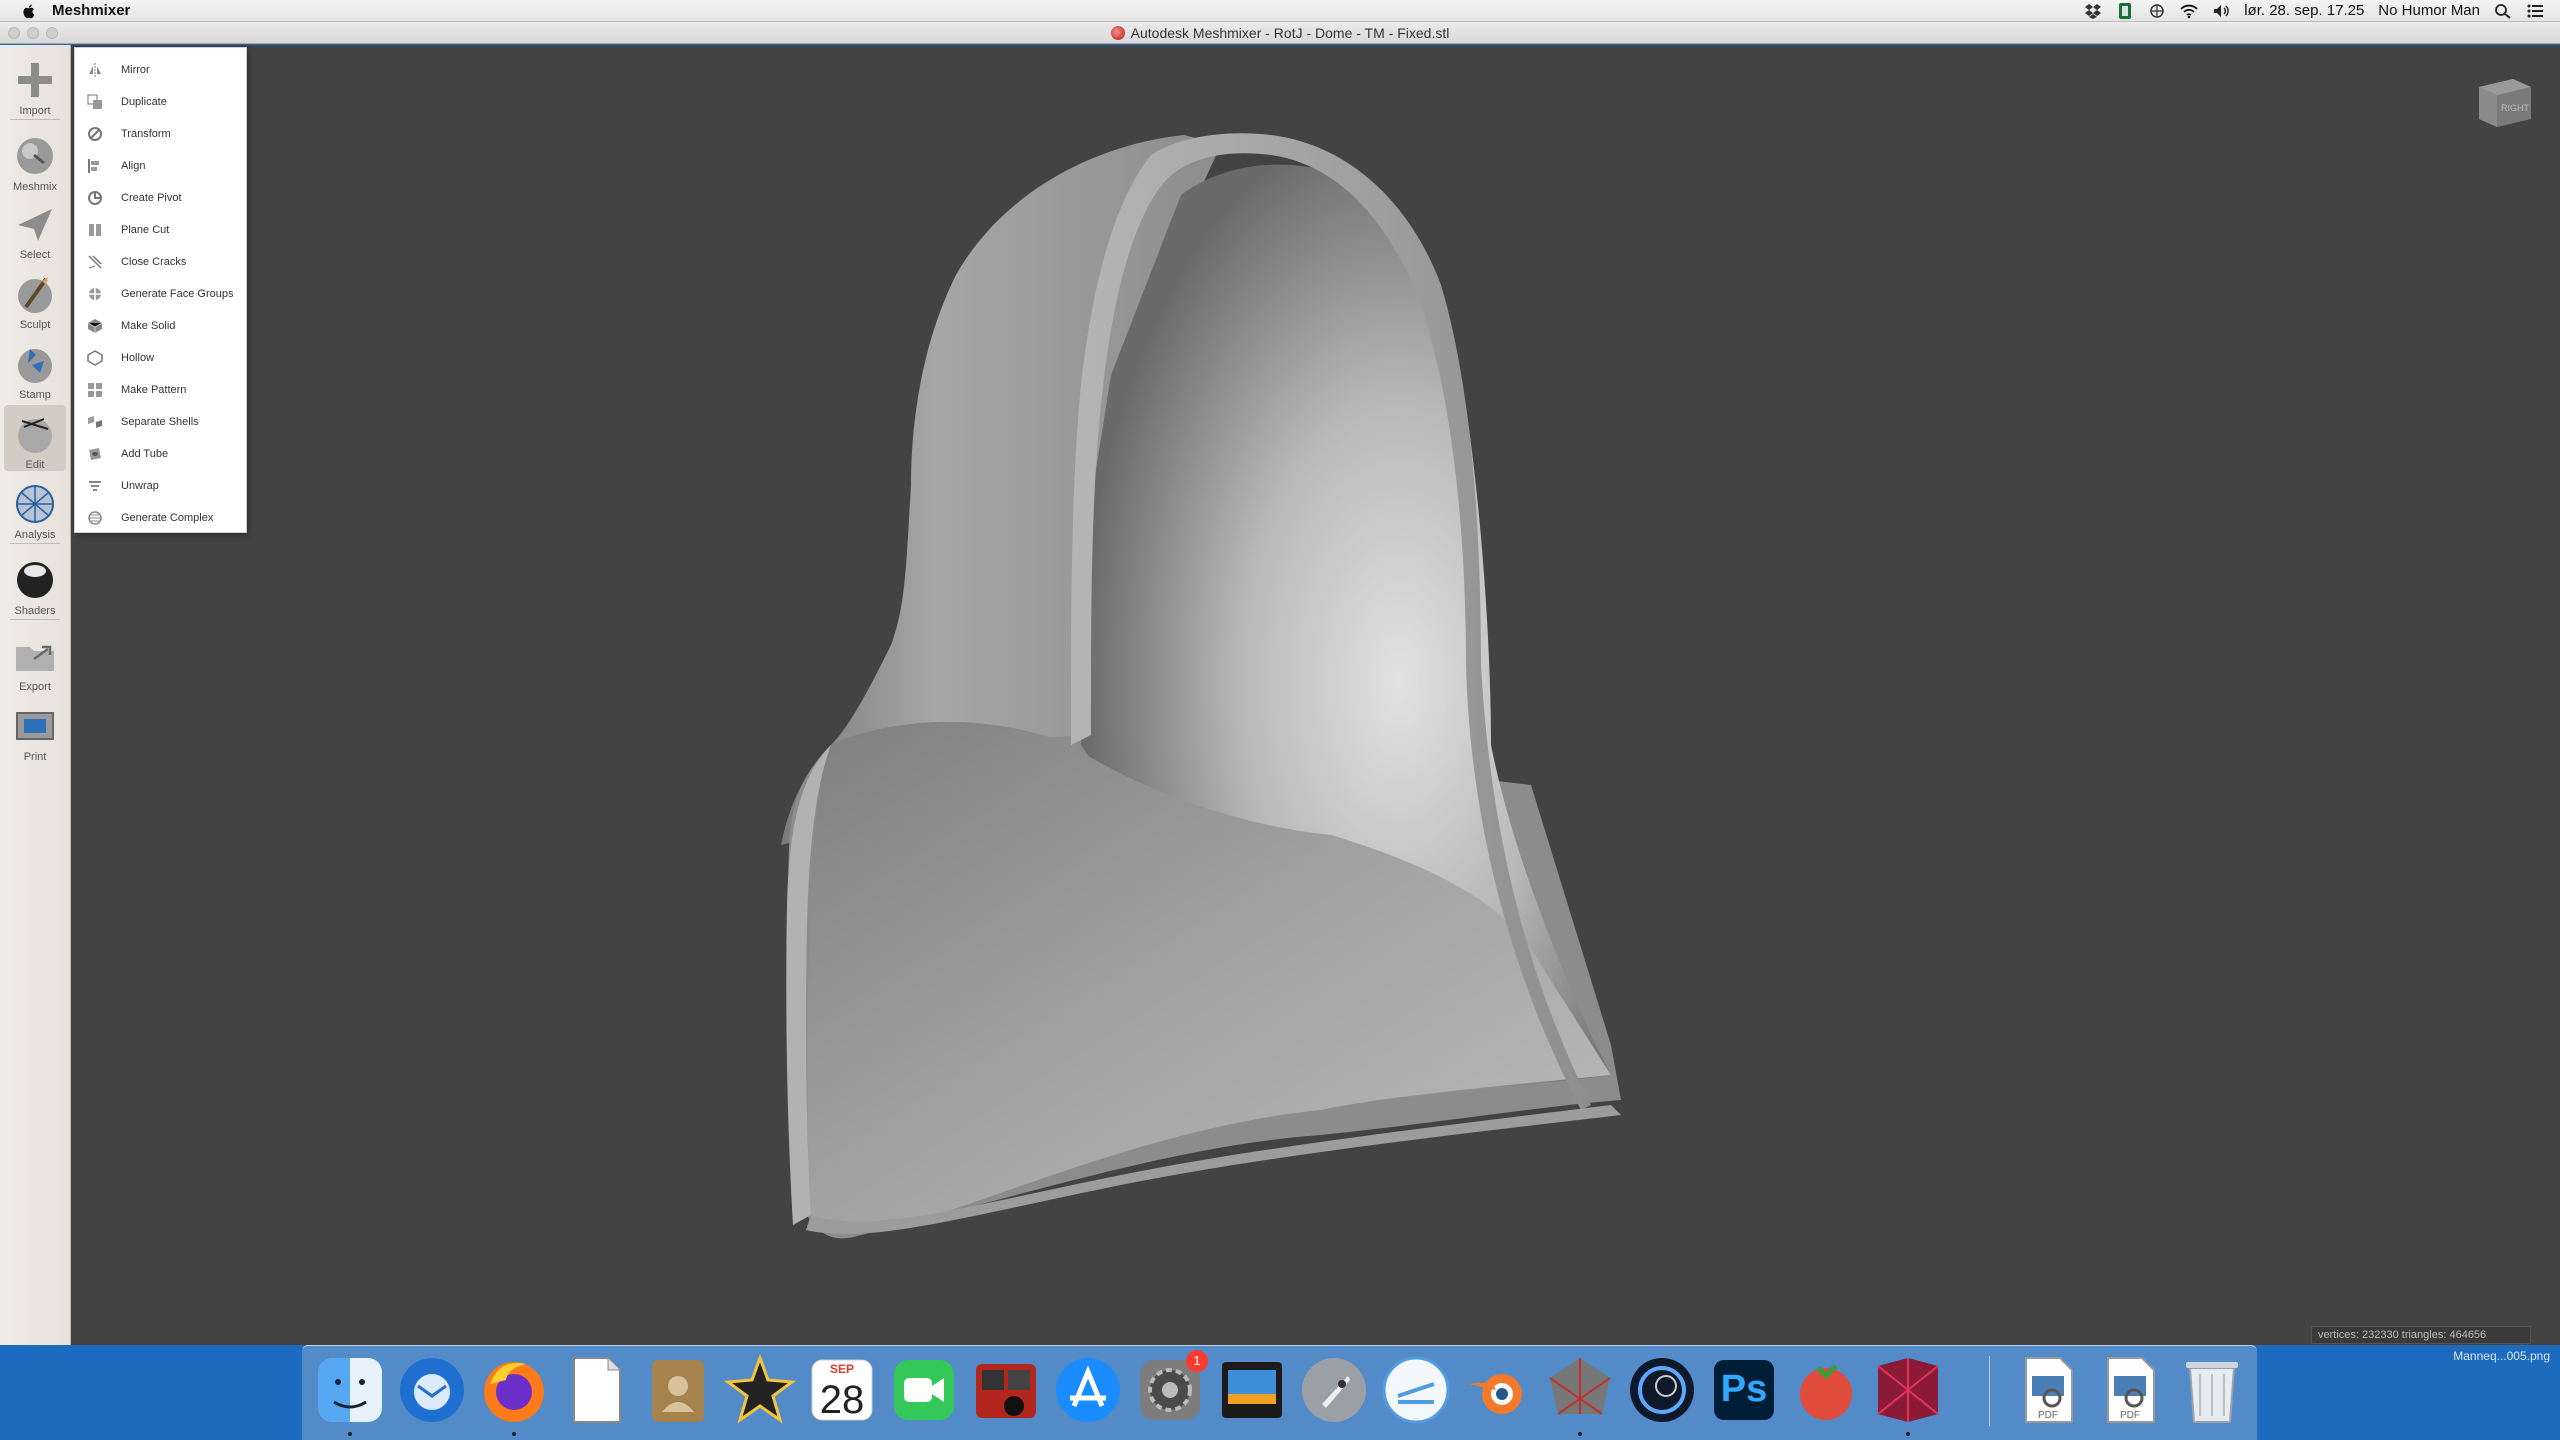 The width and height of the screenshot is (2560, 1440). What do you see at coordinates (924, 1390) in the screenshot?
I see `dock-facetime` at bounding box center [924, 1390].